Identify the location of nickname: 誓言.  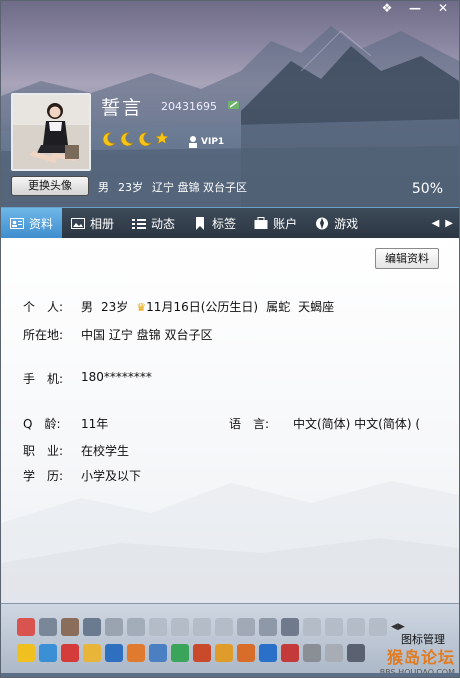
(122, 108).